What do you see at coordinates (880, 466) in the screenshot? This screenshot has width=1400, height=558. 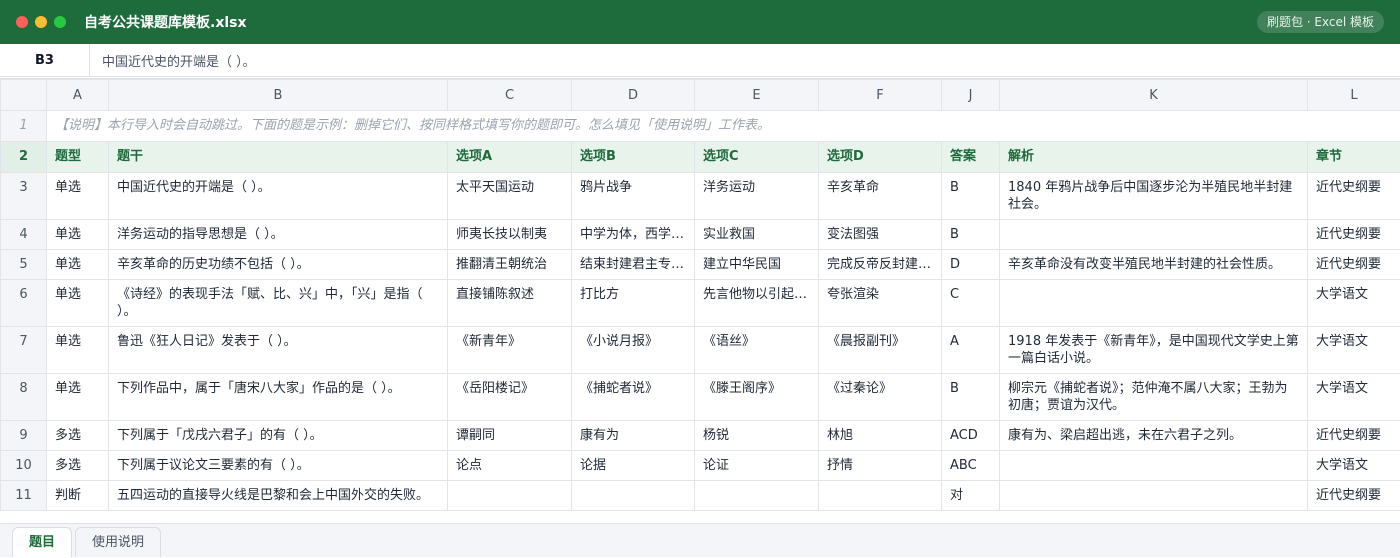 I see `table-cell: 抒情` at bounding box center [880, 466].